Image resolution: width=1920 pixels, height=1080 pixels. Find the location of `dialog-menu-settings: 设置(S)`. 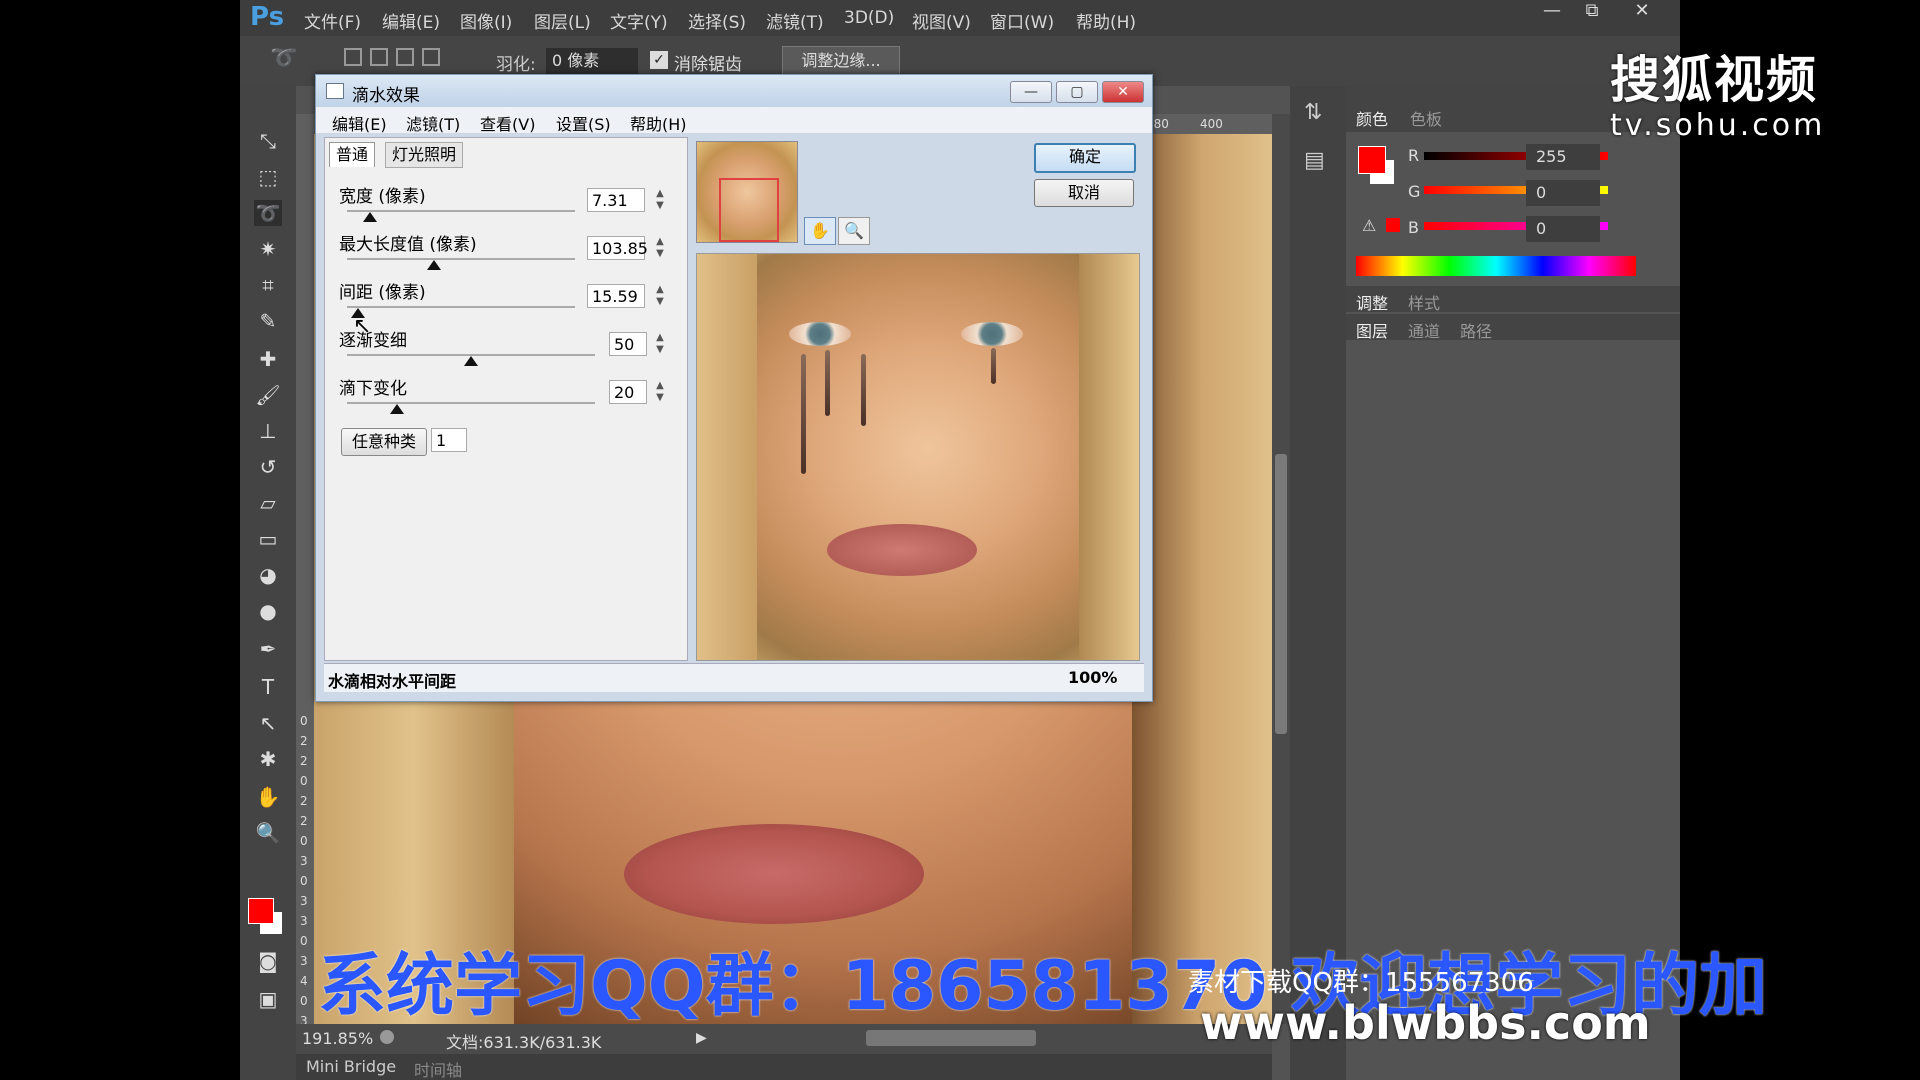

dialog-menu-settings: 设置(S) is located at coordinates (583, 123).